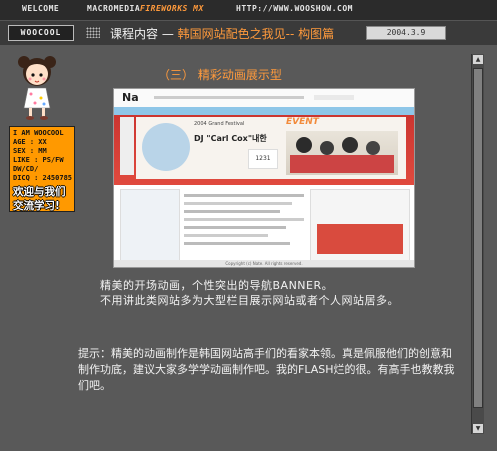 This screenshot has width=497, height=451. What do you see at coordinates (302, 122) in the screenshot?
I see `event-label: EVENT` at bounding box center [302, 122].